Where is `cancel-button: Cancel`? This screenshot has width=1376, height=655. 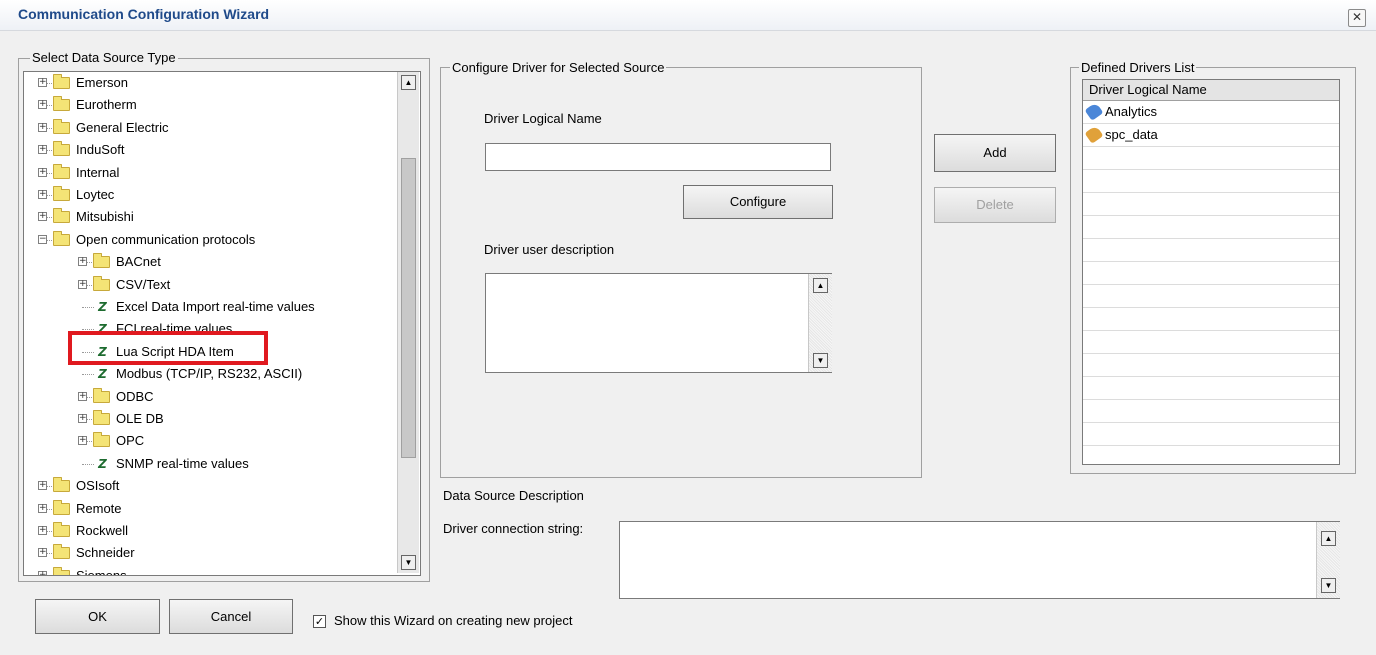 cancel-button: Cancel is located at coordinates (231, 616).